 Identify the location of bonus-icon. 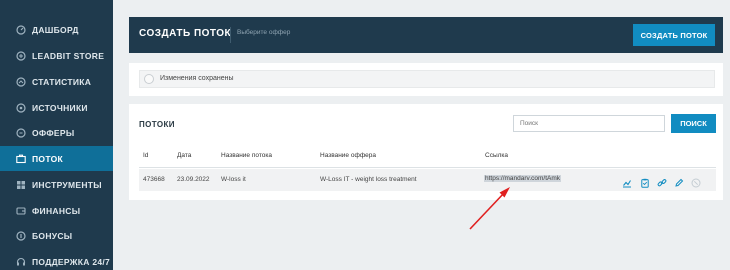
(21, 235).